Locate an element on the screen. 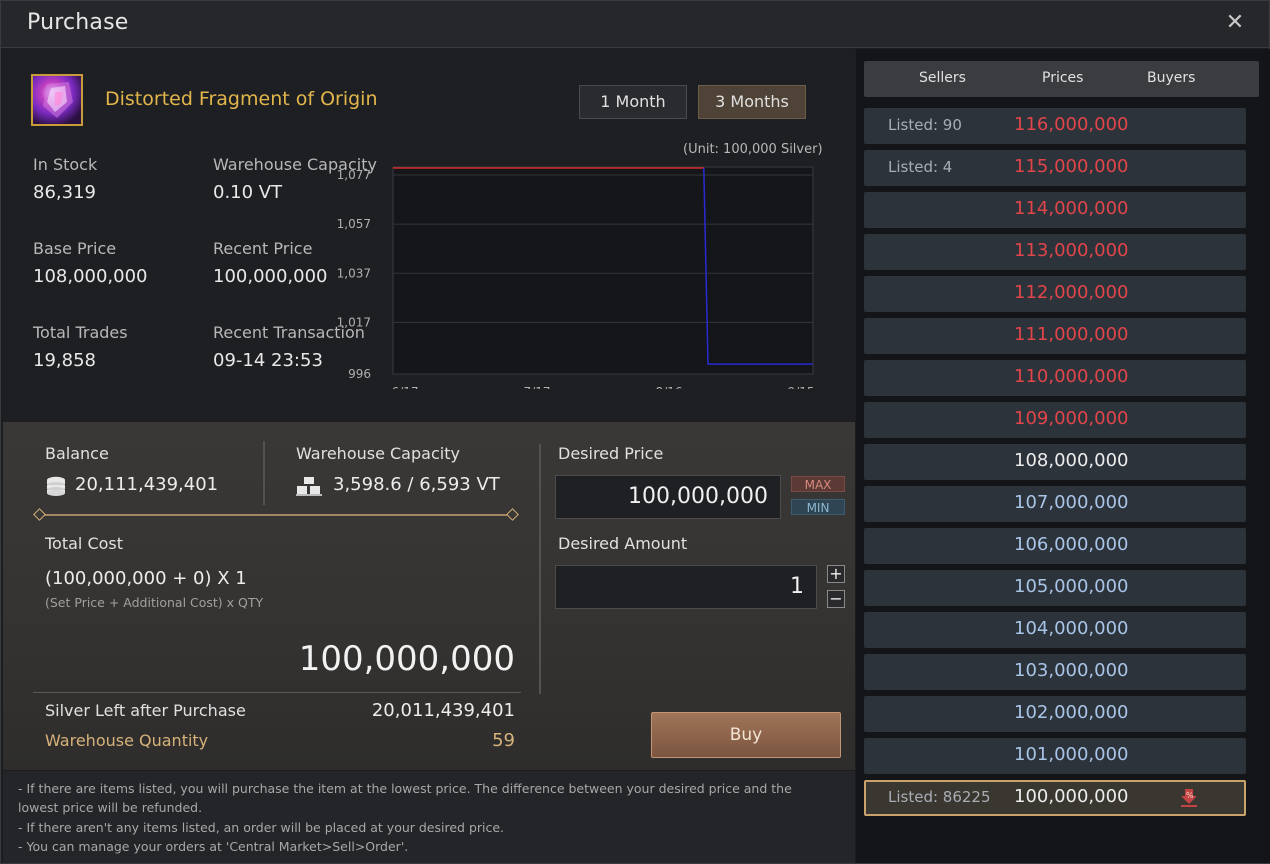 The image size is (1270, 864). warehouse-capacity-value: 0.10 VT is located at coordinates (248, 192).